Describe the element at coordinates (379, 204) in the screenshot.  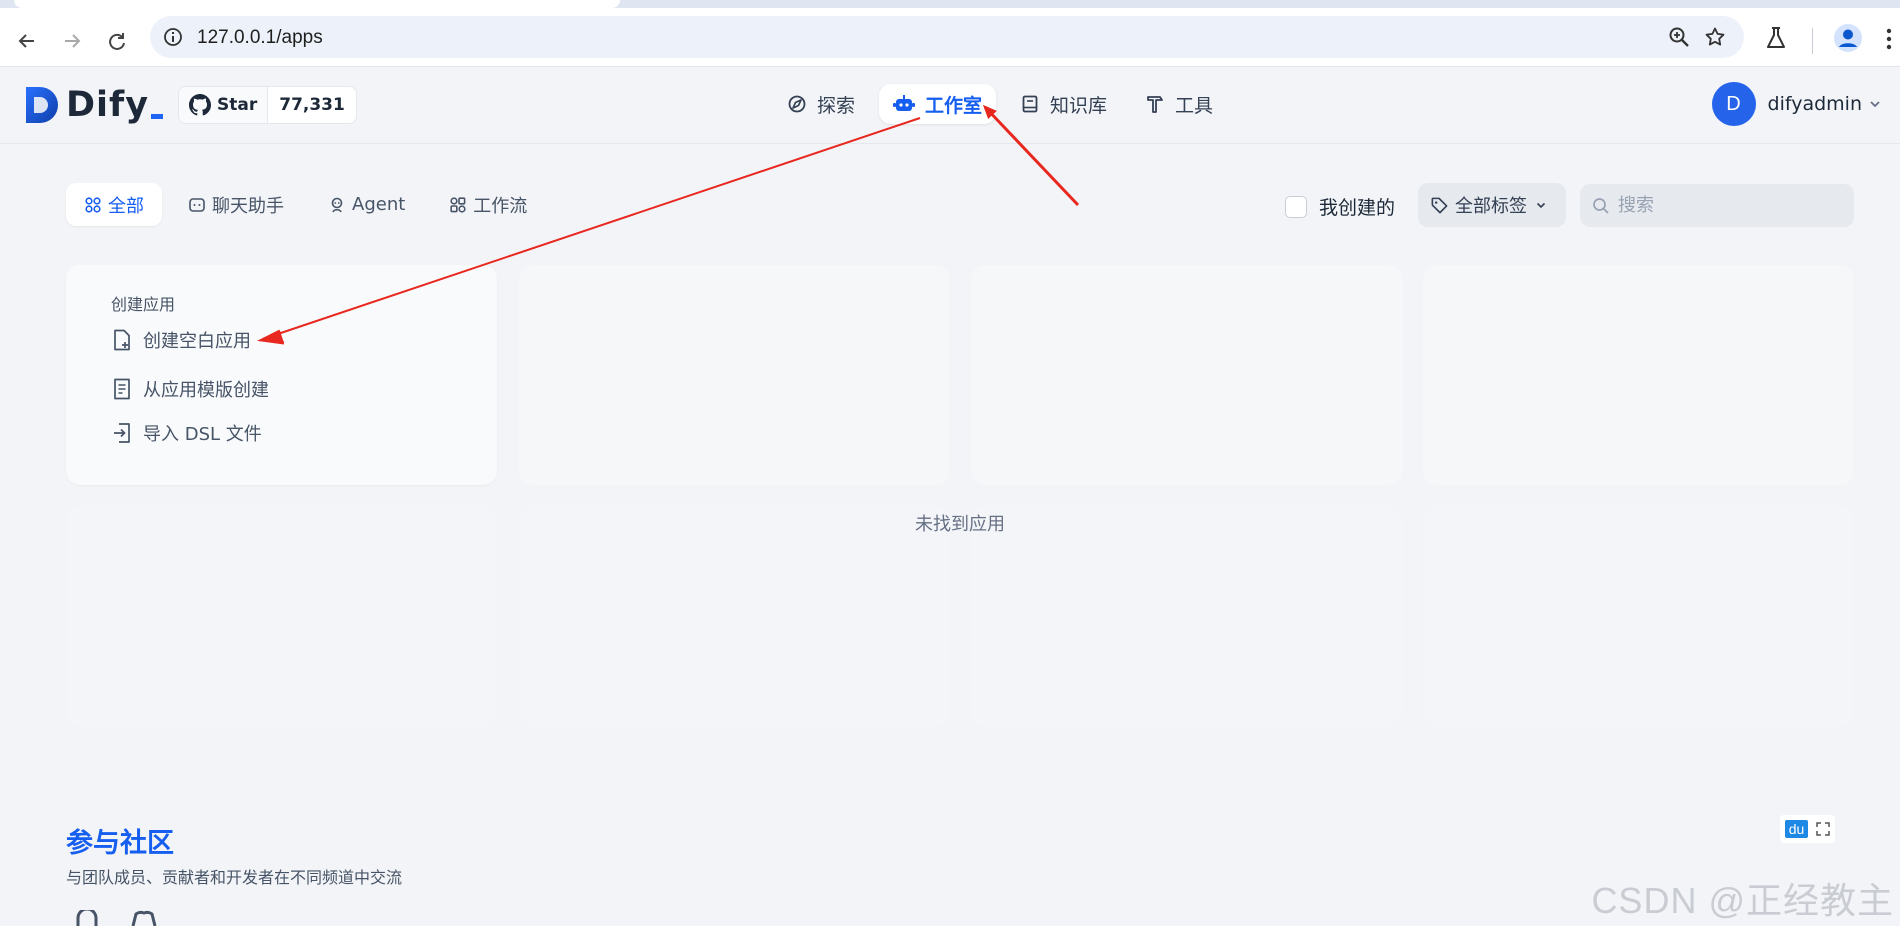
I see `tab-agent-label: Agent` at that location.